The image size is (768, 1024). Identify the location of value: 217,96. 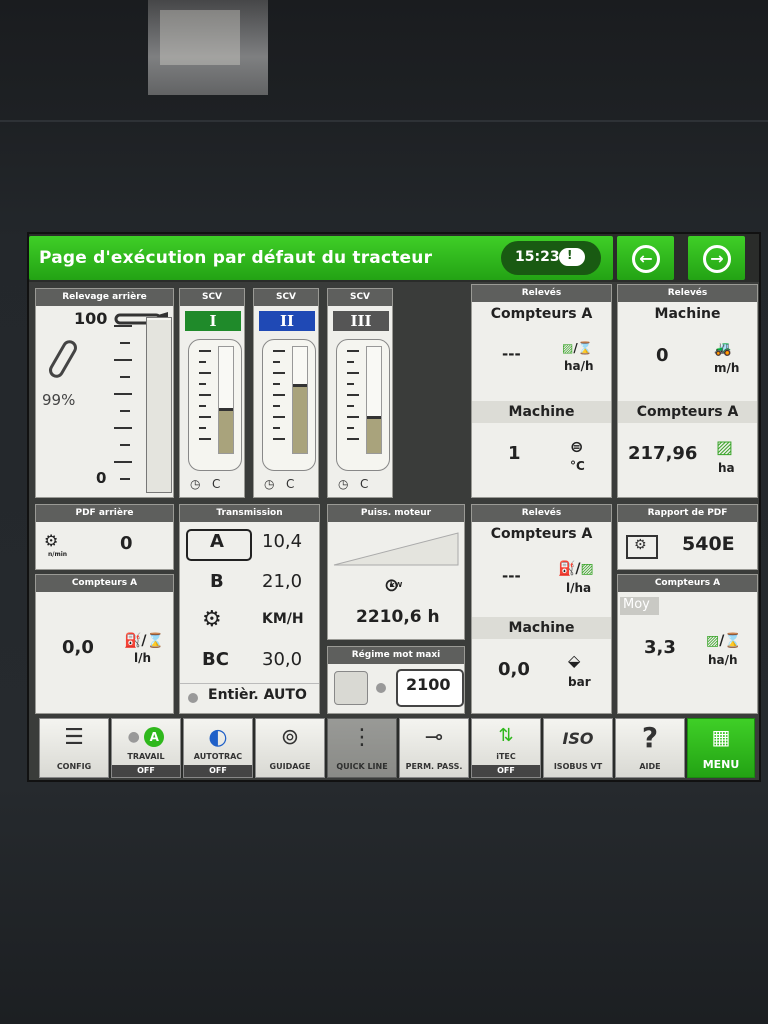
(663, 453).